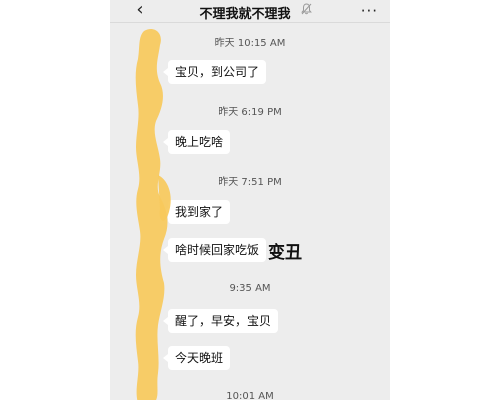 This screenshot has width=500, height=400. Describe the element at coordinates (220, 321) in the screenshot. I see `message-bubble: 醒了，早安，宝贝` at that location.